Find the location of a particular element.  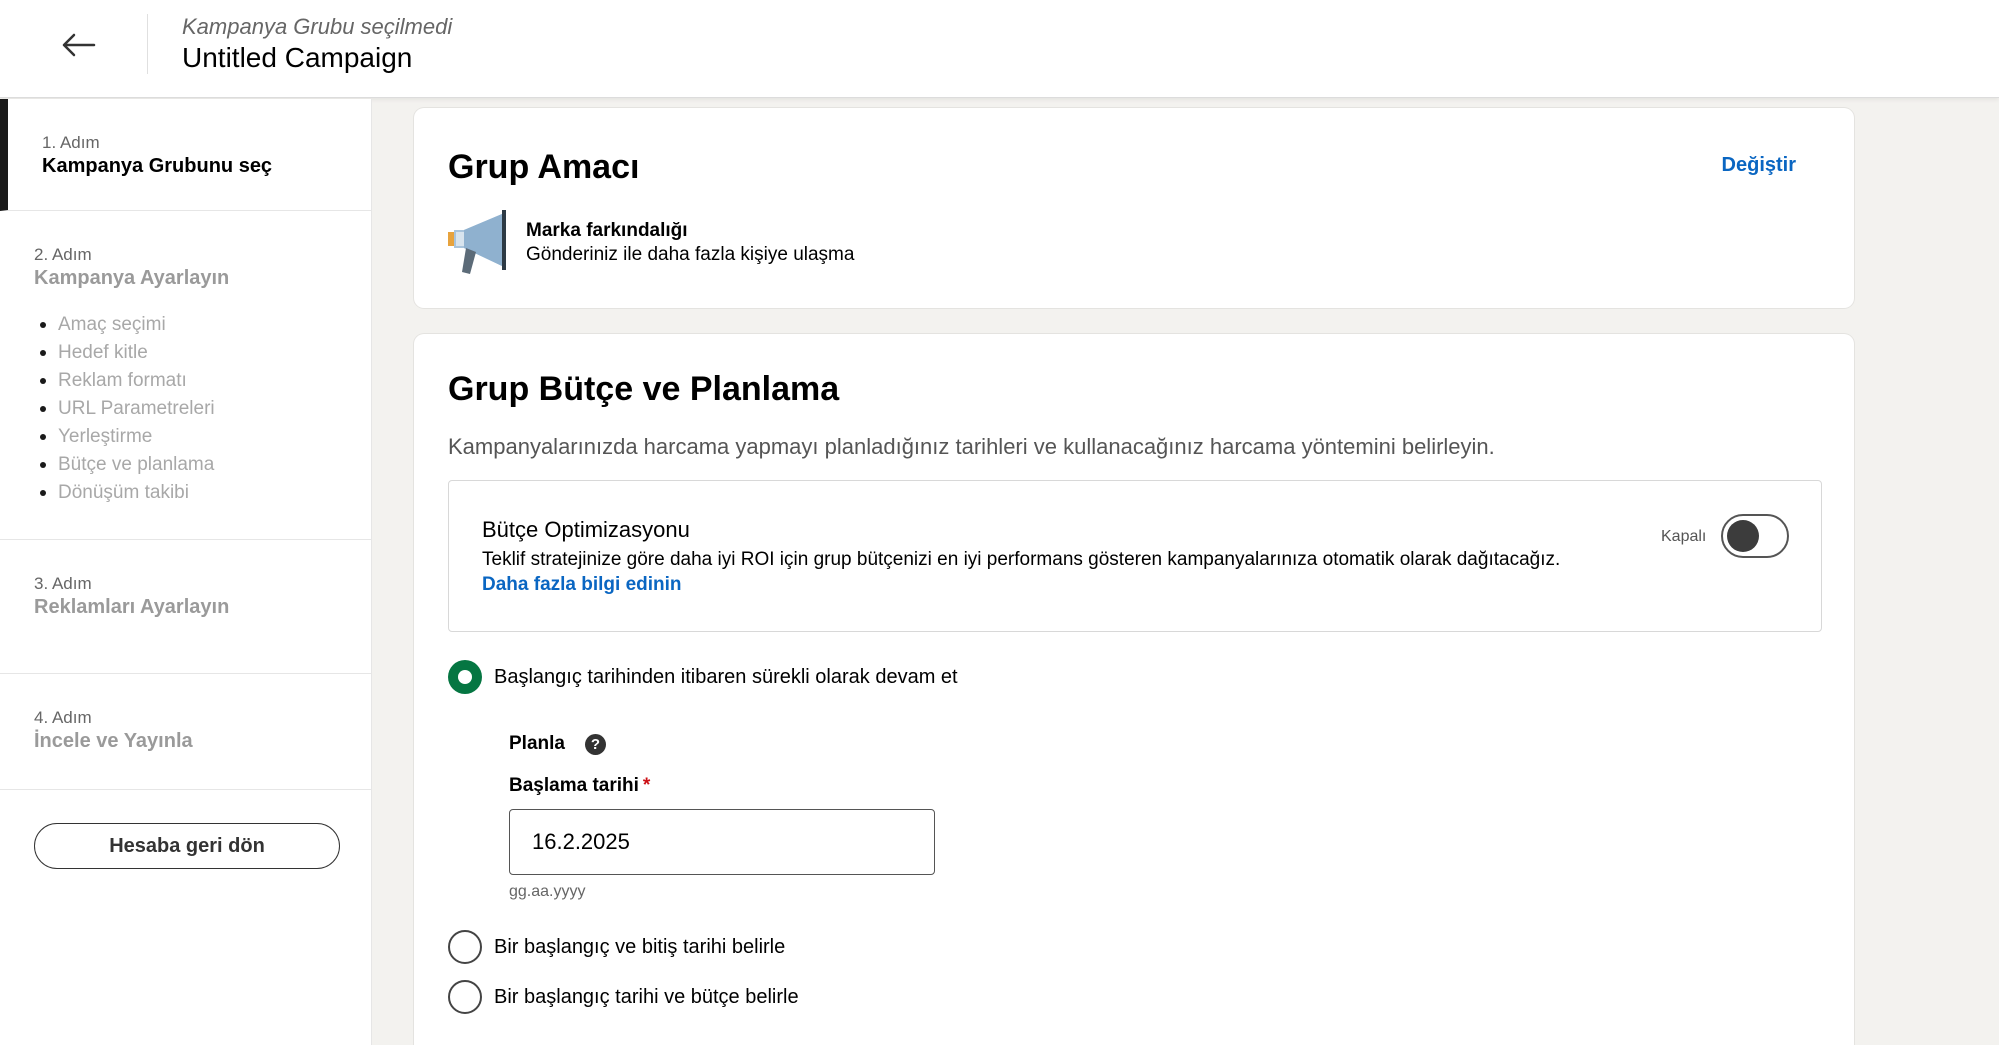

step-number: 4. Adım is located at coordinates (63, 717).